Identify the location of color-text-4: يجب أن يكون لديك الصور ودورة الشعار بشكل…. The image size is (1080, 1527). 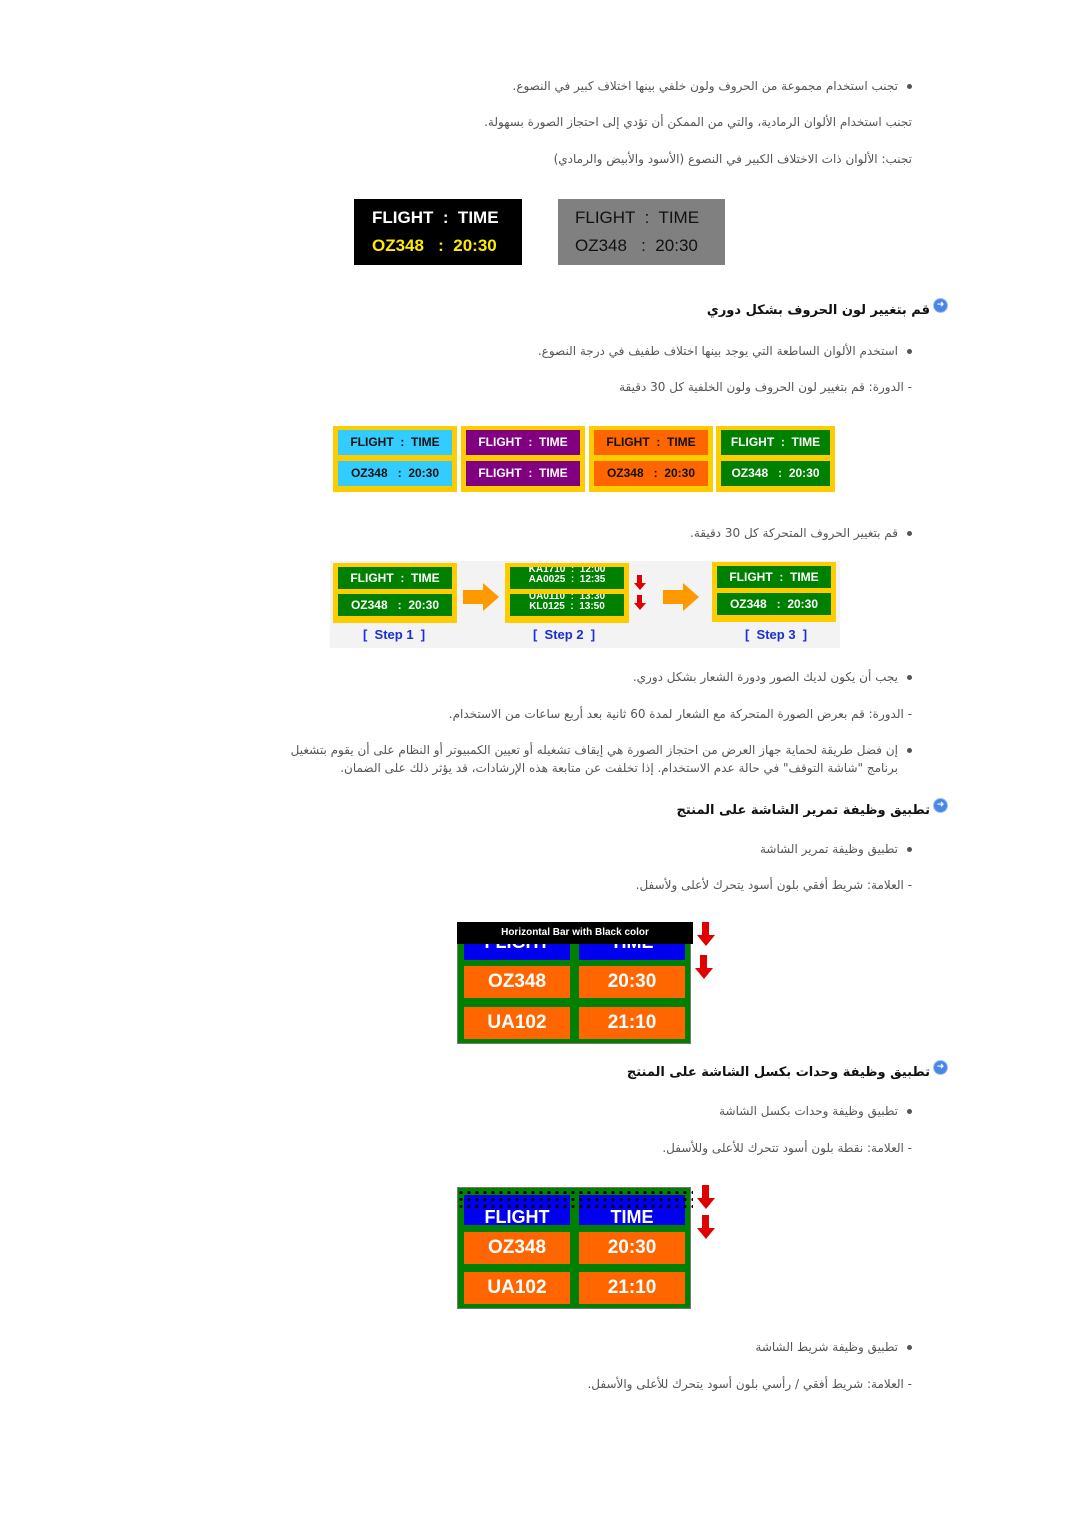
(765, 677).